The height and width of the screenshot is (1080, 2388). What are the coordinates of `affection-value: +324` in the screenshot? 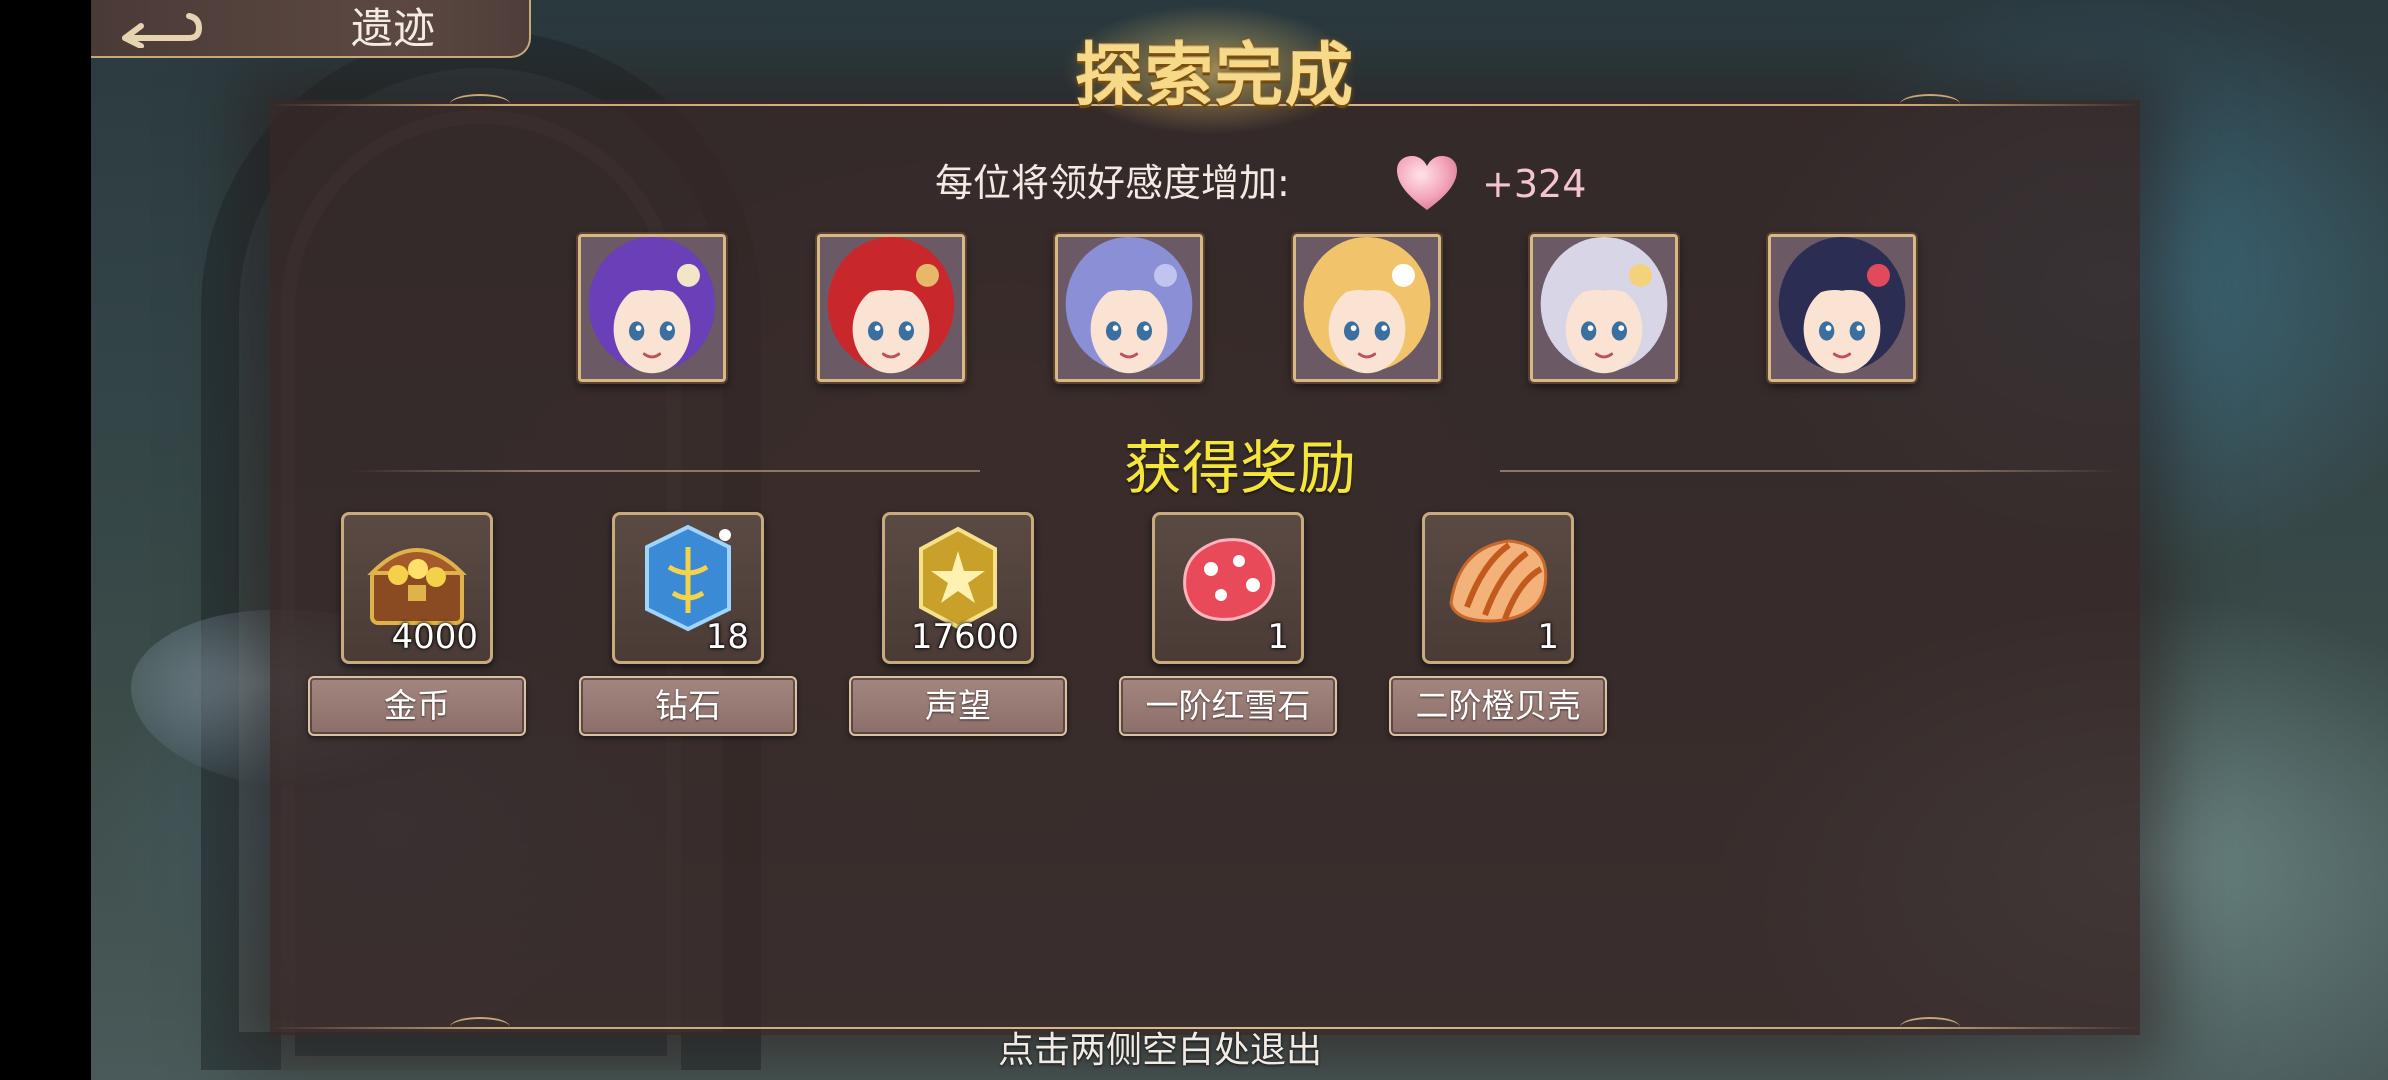 It's located at (1534, 184).